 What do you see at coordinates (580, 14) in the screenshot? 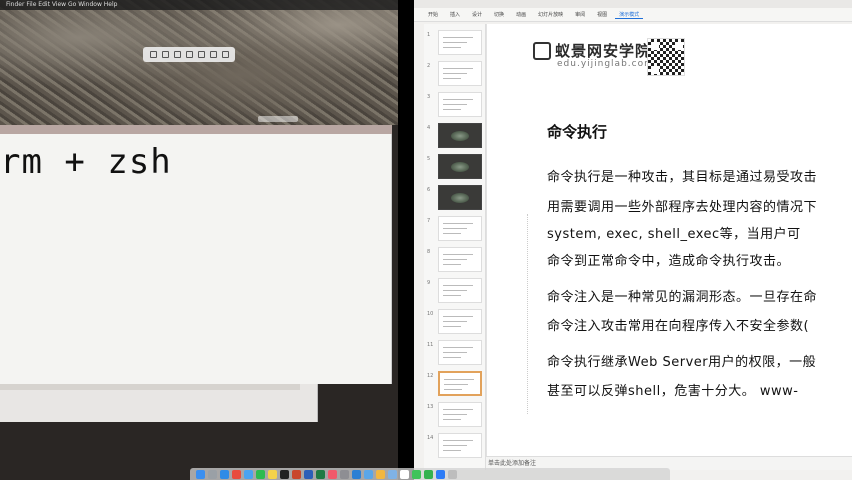
I see `ribbon-tab: 审阅` at bounding box center [580, 14].